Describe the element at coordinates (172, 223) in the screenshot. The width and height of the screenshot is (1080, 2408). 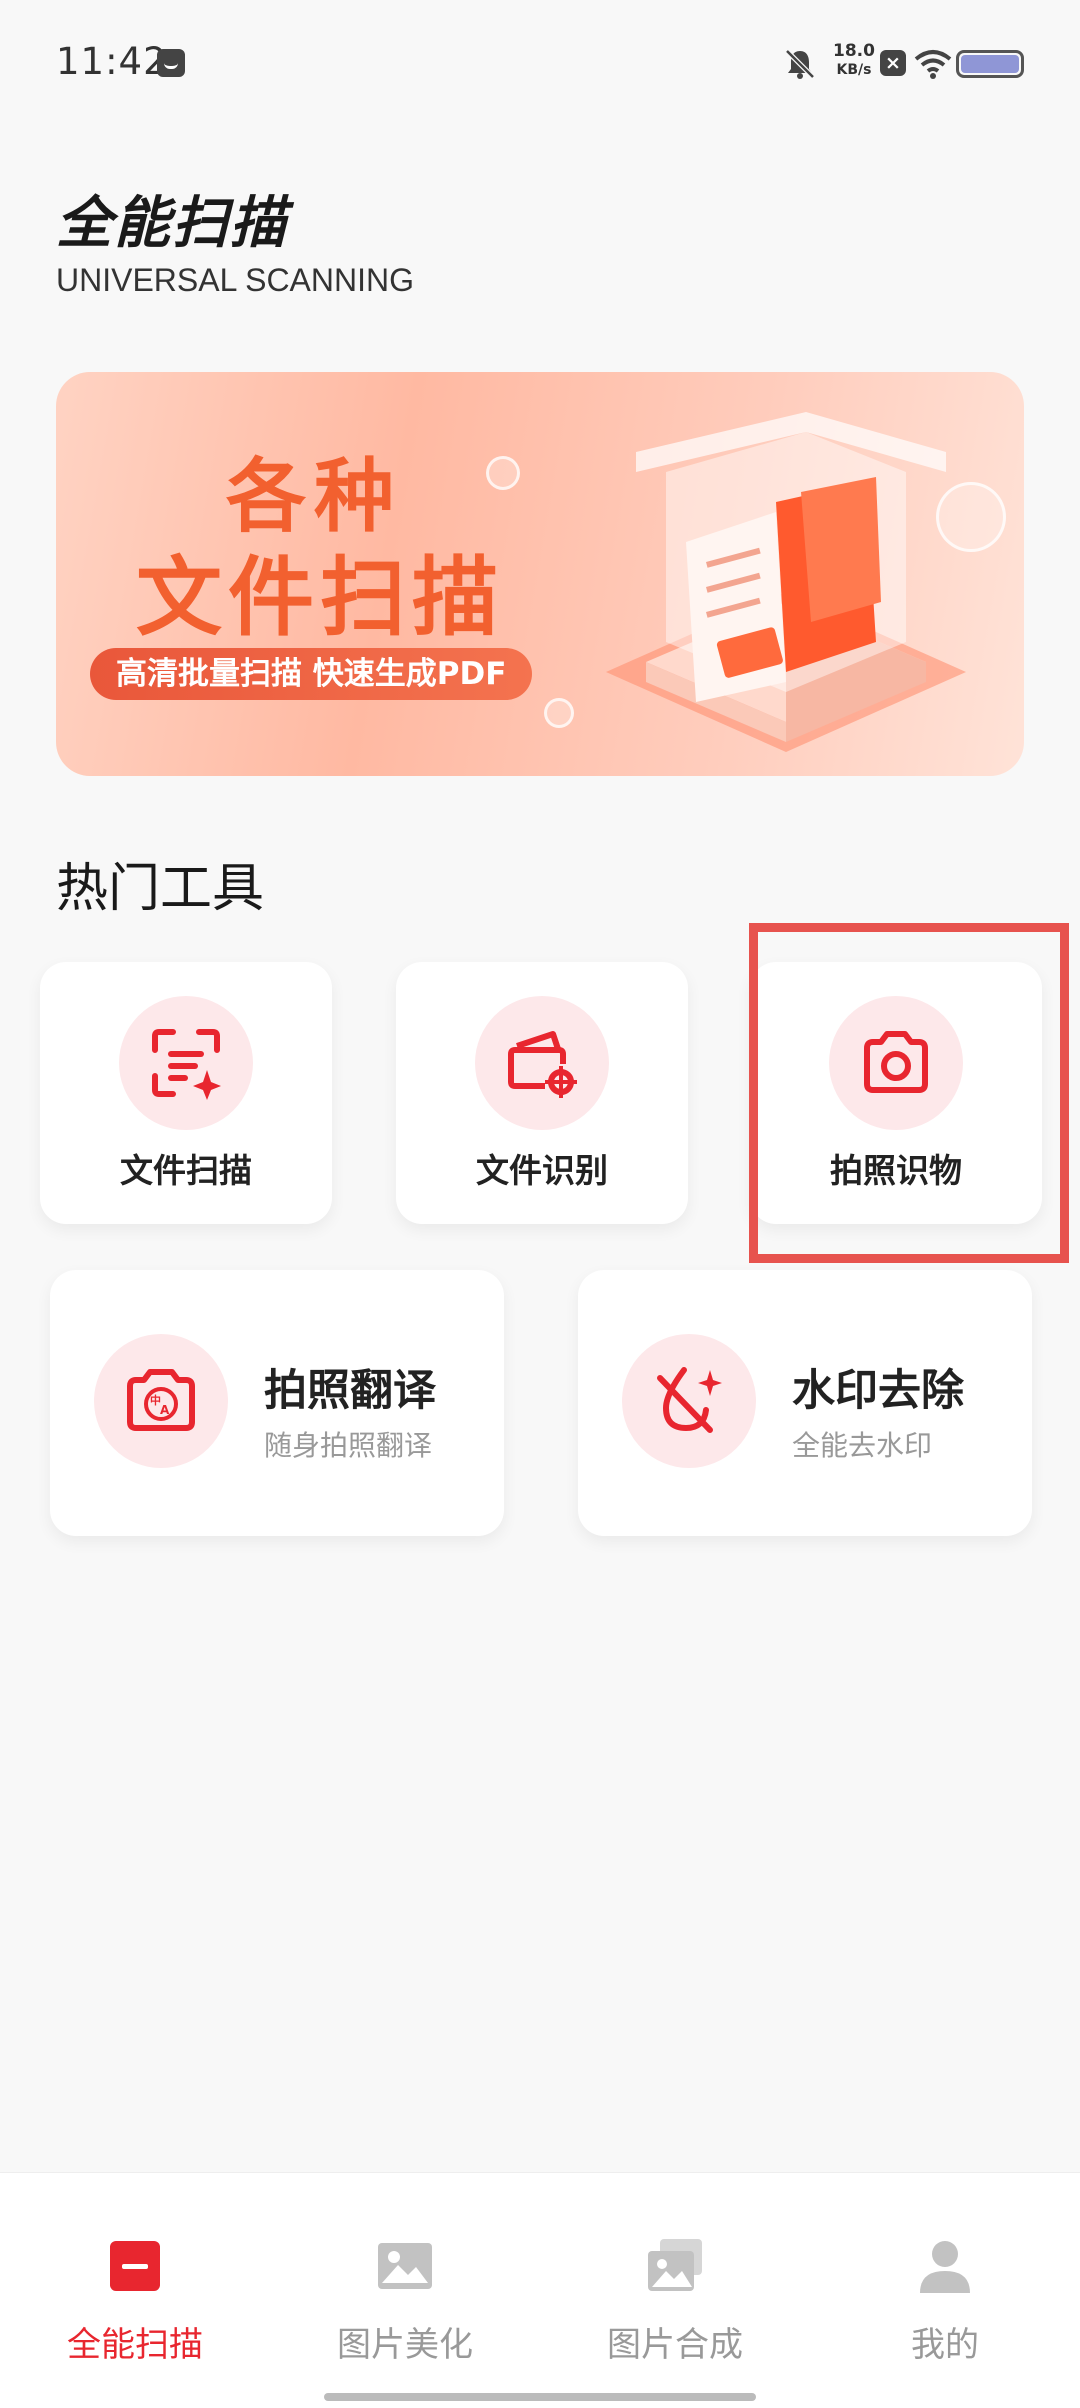
I see `app-title: 全能扫描` at that location.